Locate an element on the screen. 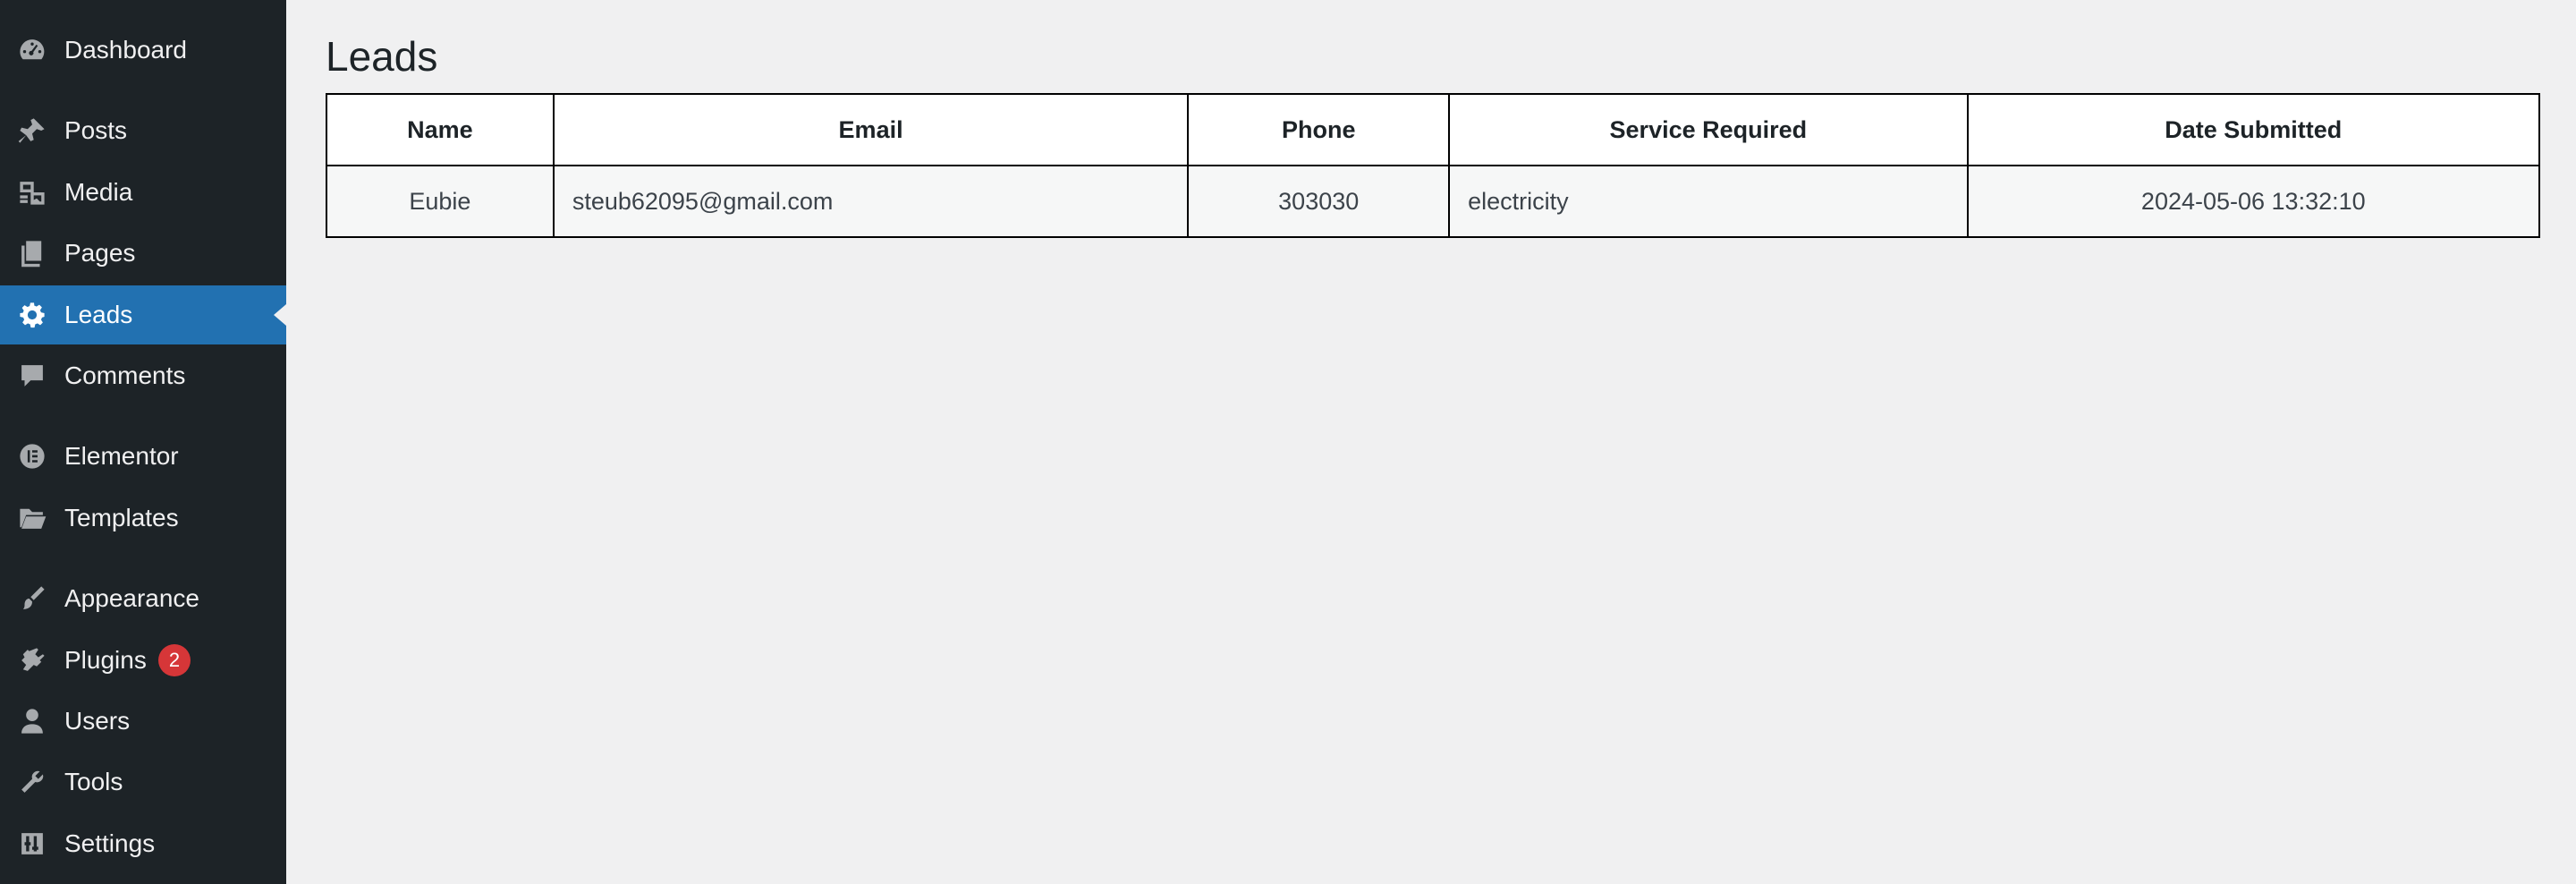 This screenshot has height=884, width=2576. gear-icon is located at coordinates (32, 315).